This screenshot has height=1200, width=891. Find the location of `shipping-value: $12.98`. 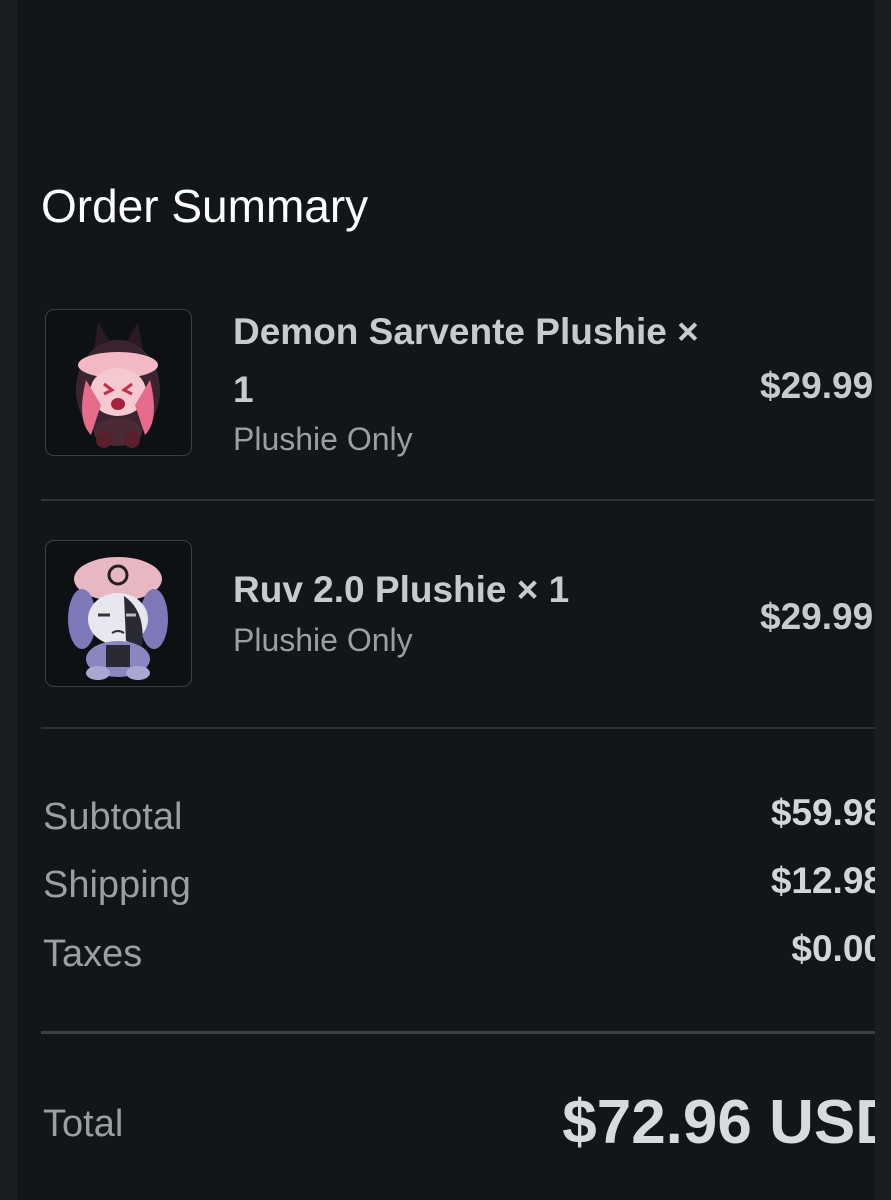

shipping-value: $12.98 is located at coordinates (822, 880).